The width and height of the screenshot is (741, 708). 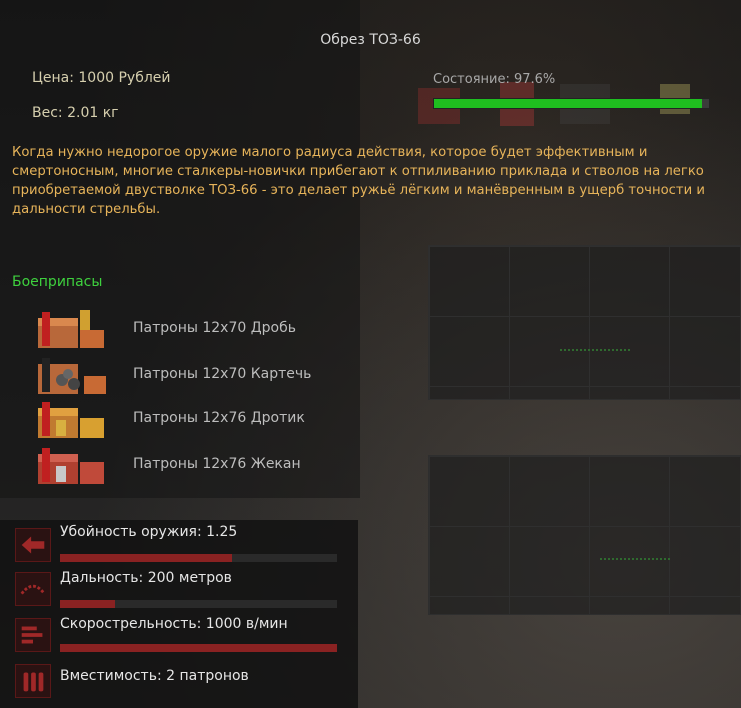 I want to click on ammo-item-slug: Патроны 12х76 Жекан, so click(x=196, y=466).